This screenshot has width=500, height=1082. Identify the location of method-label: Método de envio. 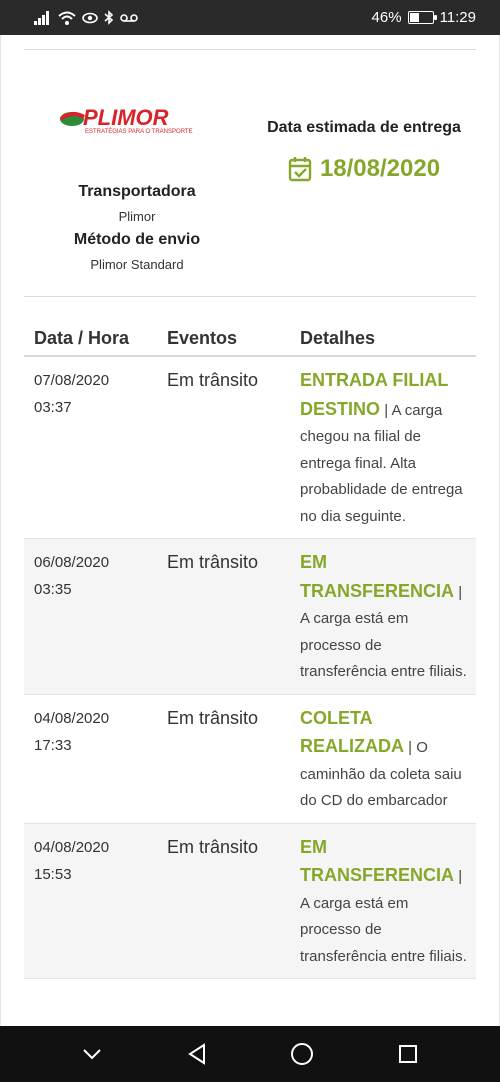
(137, 239).